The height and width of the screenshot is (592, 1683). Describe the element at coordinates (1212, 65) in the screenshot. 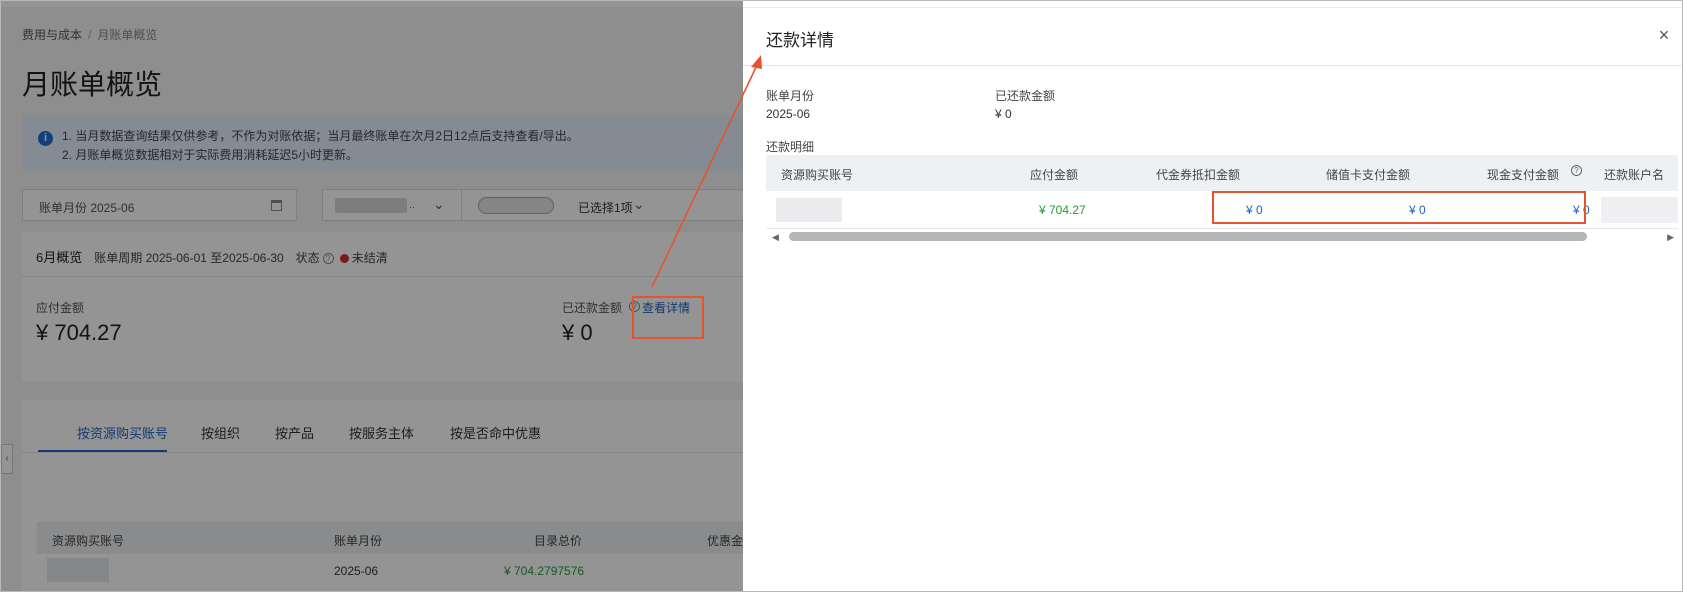

I see `drawer-header-divider` at that location.